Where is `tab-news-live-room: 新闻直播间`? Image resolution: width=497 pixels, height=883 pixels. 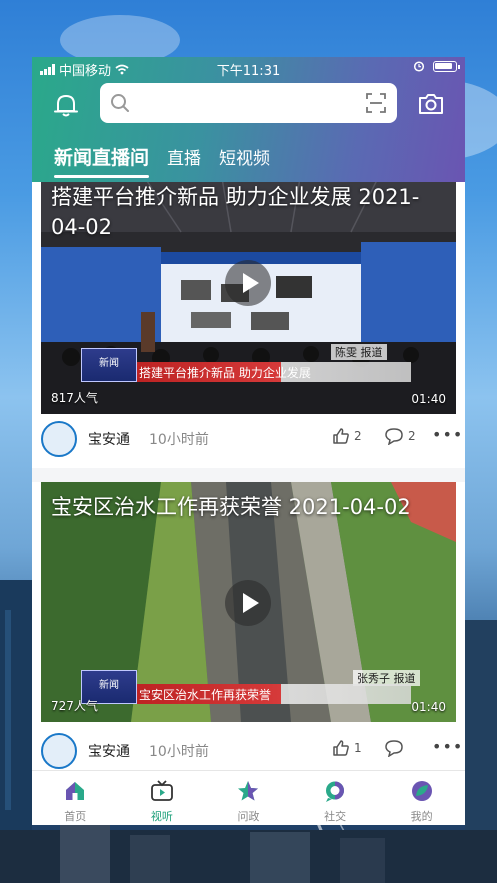
tab-news-live-room: 新闻直播间 is located at coordinates (102, 160).